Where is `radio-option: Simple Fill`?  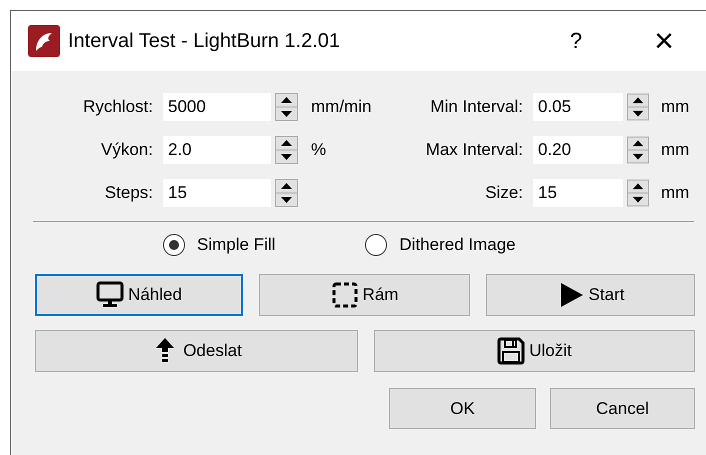 radio-option: Simple Fill is located at coordinates (219, 245).